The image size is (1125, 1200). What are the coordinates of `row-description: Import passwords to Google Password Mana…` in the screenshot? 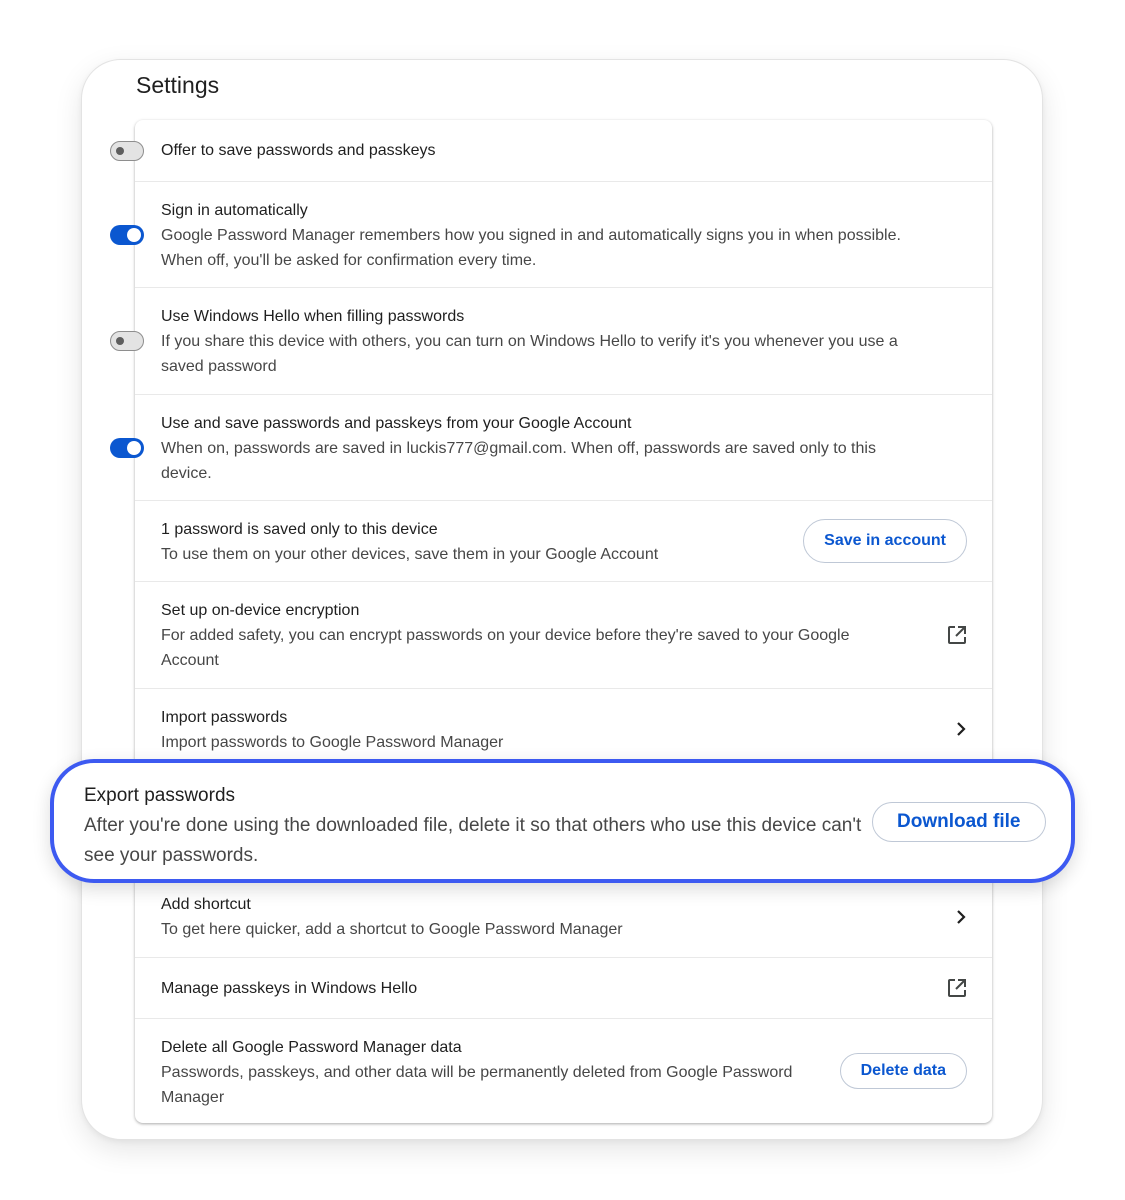 It's located at (332, 742).